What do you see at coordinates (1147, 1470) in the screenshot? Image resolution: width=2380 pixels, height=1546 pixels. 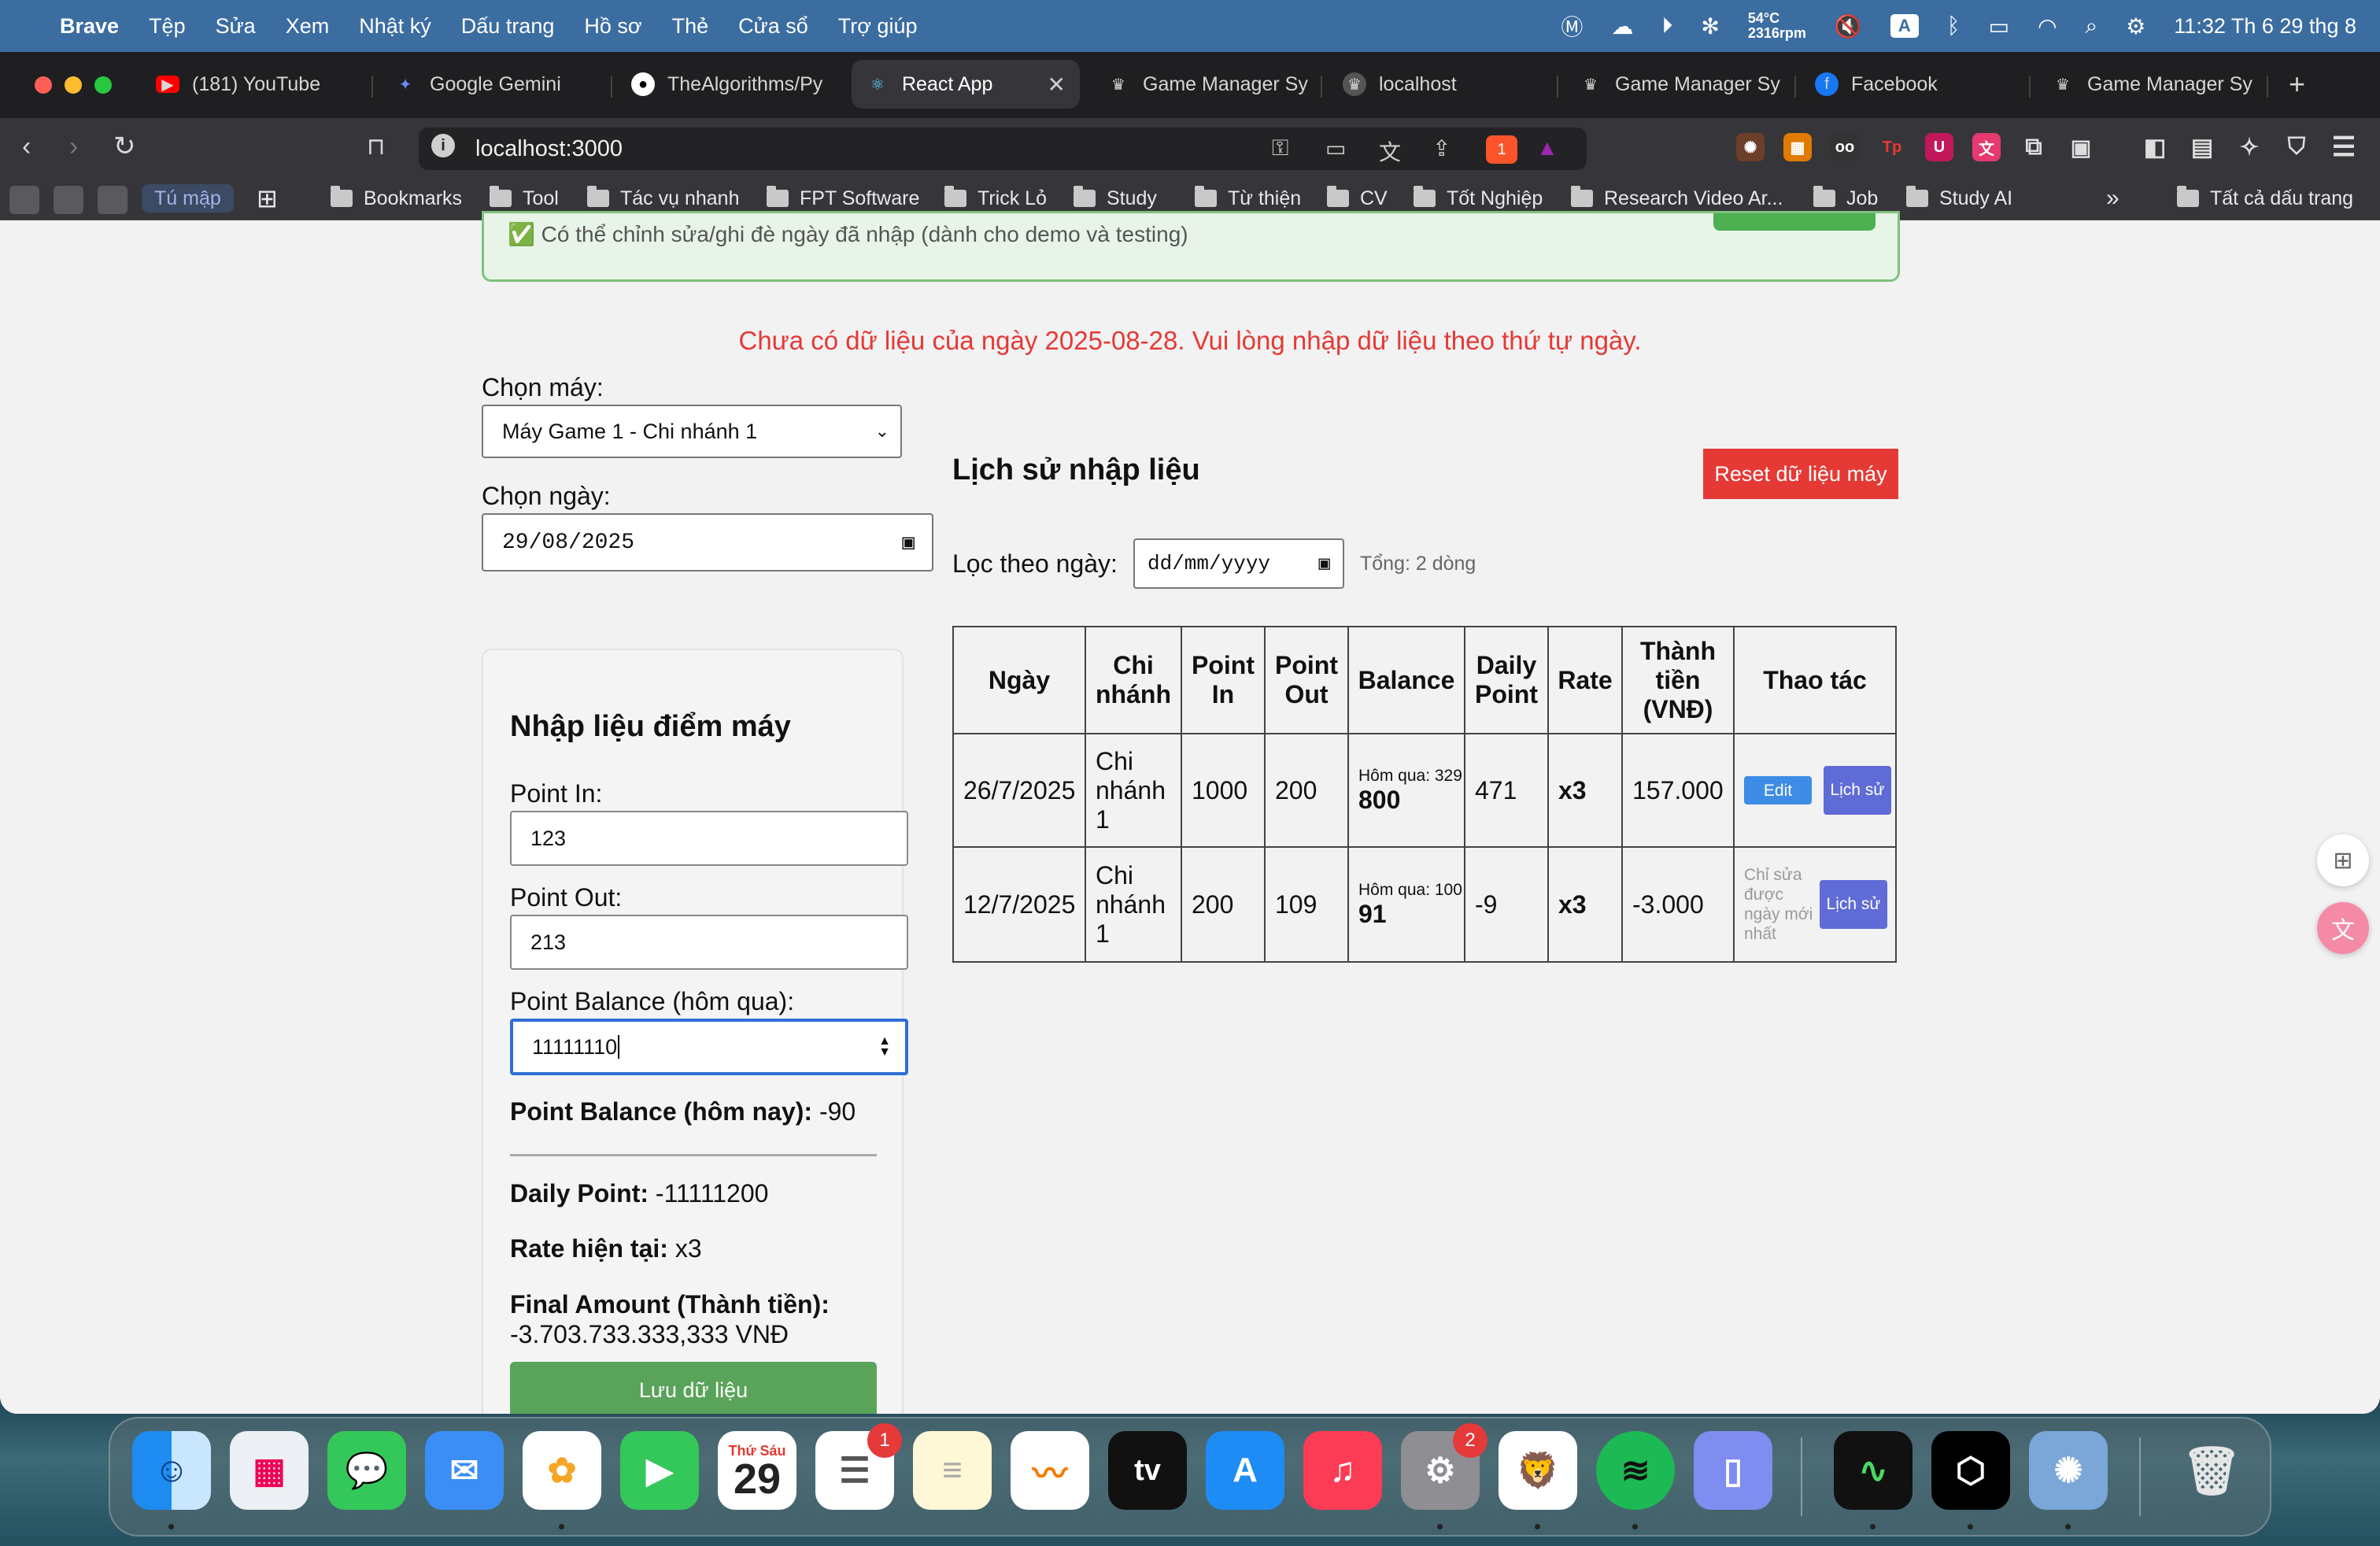 I see `apple-tv-icon: tv` at bounding box center [1147, 1470].